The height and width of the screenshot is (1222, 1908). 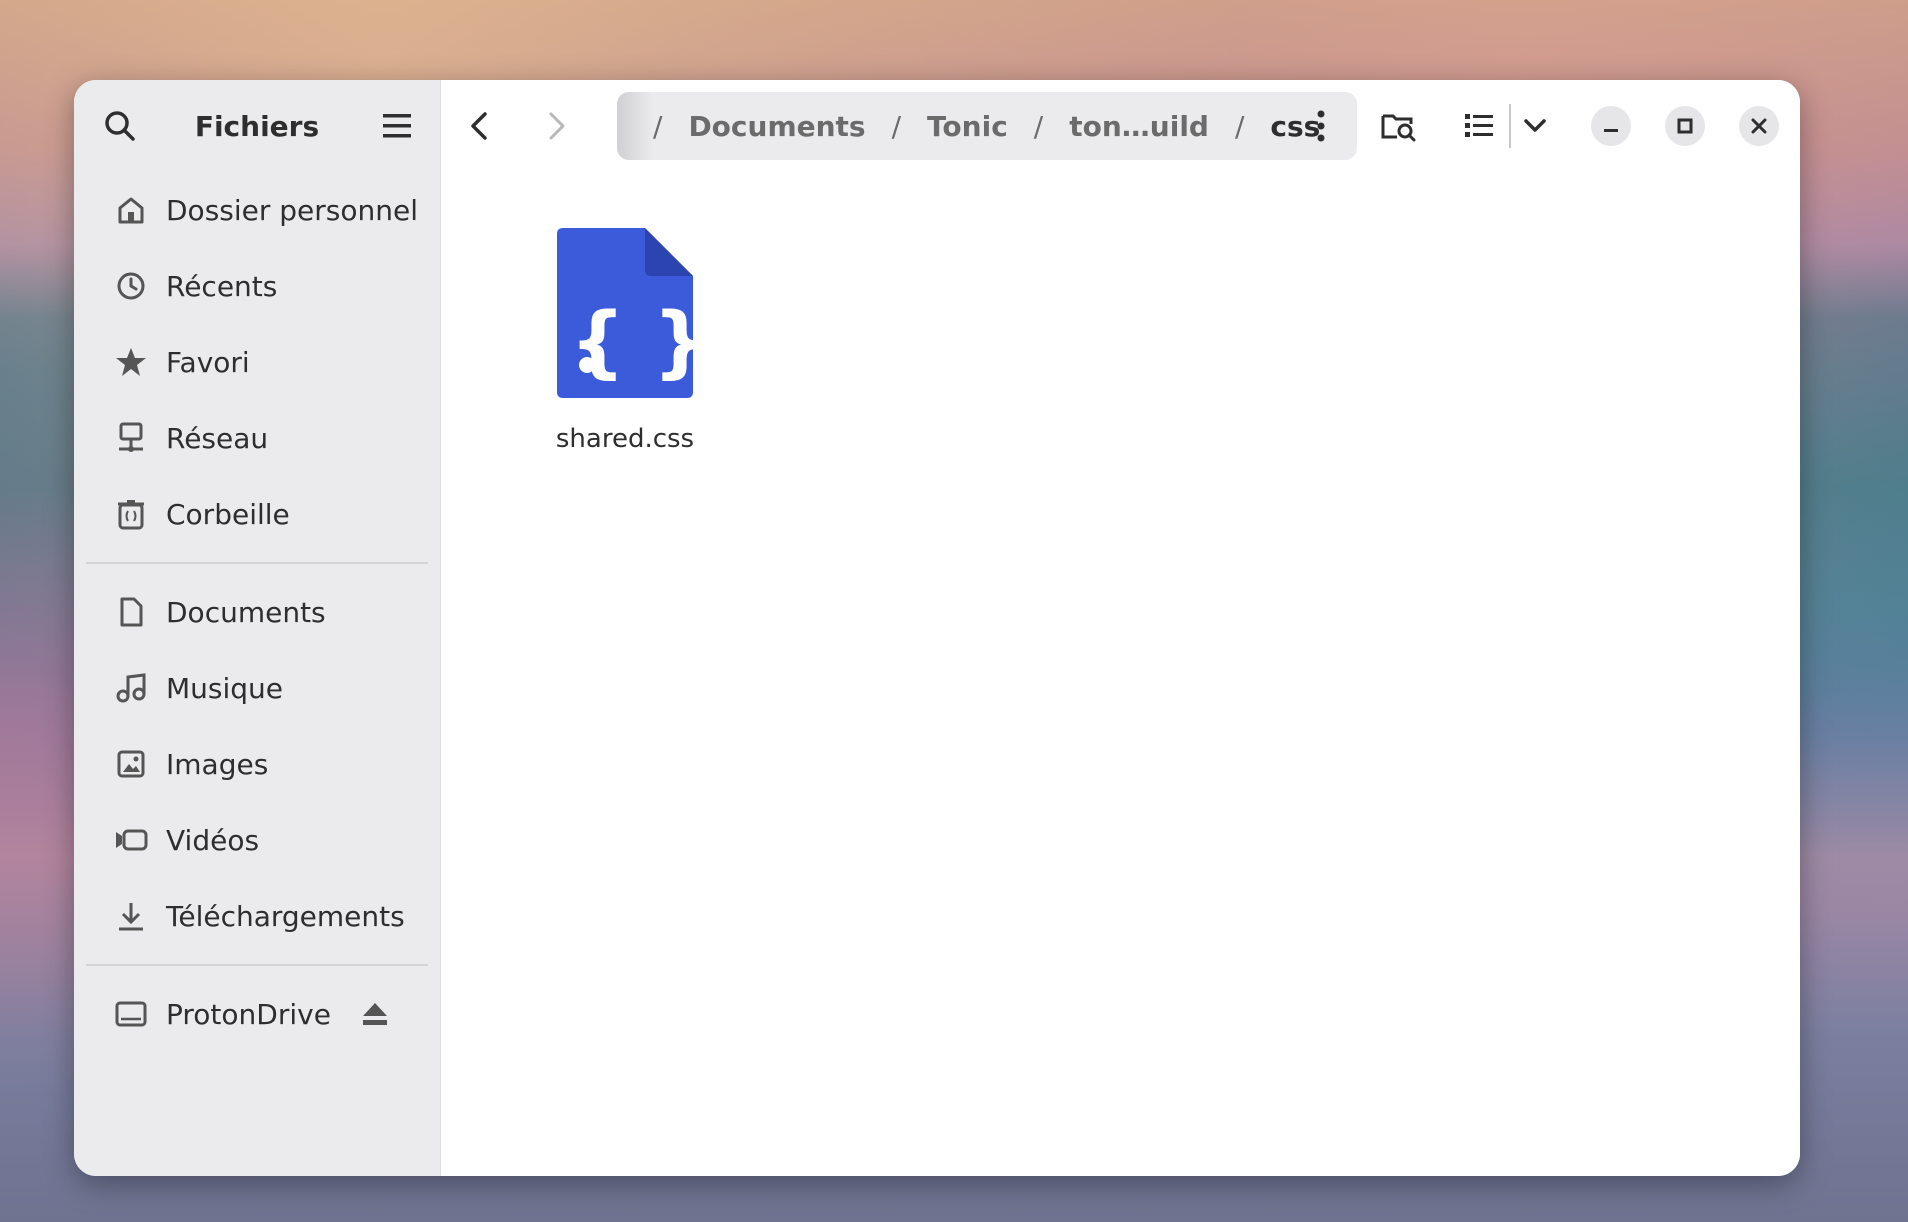 I want to click on eject-button, so click(x=375, y=1014).